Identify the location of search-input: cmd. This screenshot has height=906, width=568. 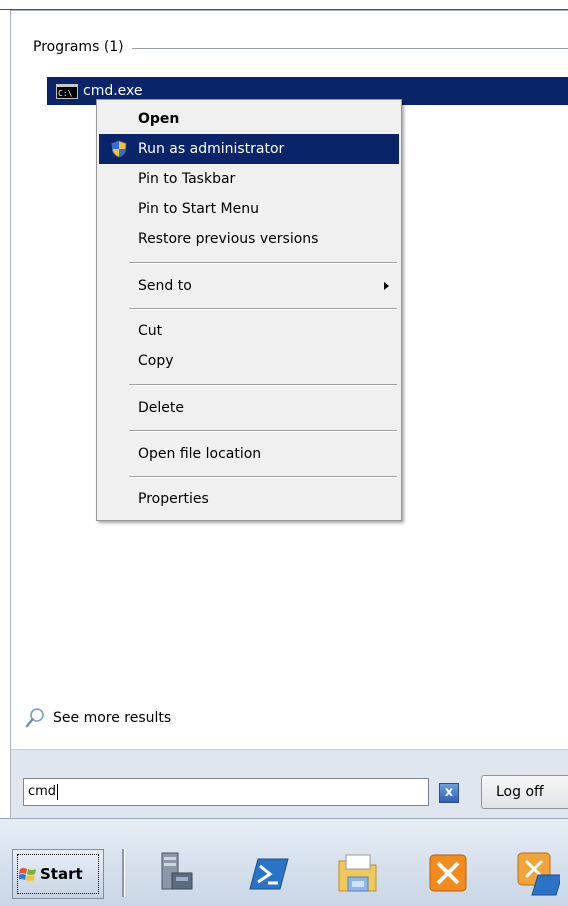
(226, 792).